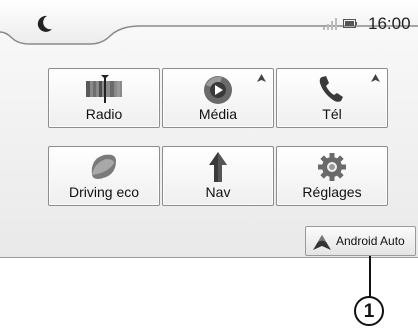  I want to click on radio-icon, so click(104, 89).